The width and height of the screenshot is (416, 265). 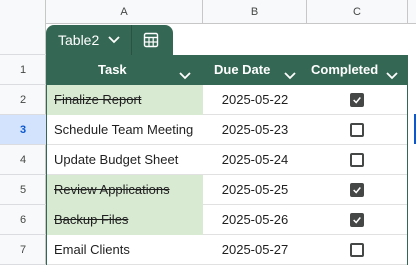 I want to click on task-cell: Update Budget Sheet, so click(x=124, y=160).